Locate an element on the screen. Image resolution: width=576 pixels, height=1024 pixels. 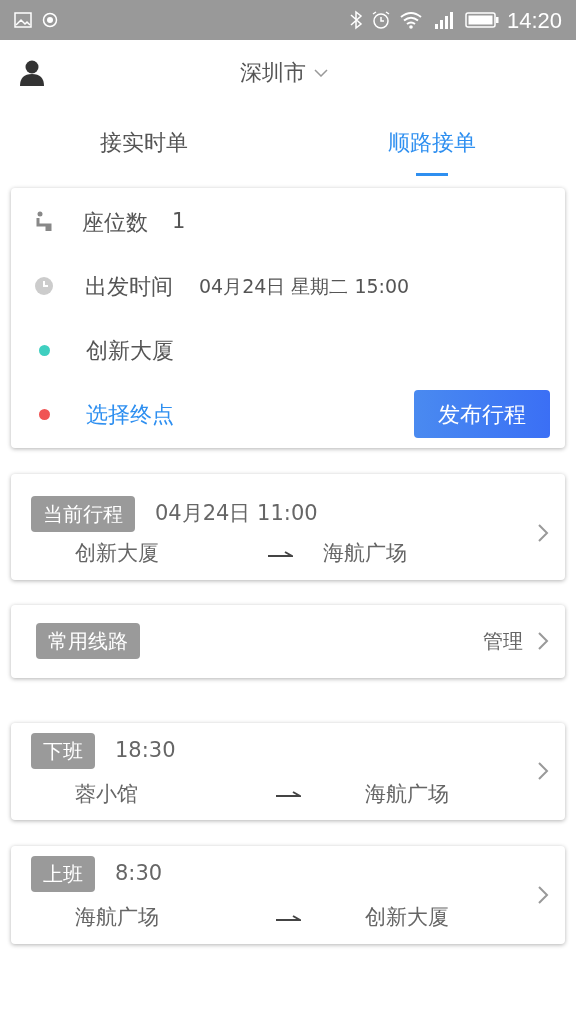
publish-button: 发布行程 is located at coordinates (482, 414).